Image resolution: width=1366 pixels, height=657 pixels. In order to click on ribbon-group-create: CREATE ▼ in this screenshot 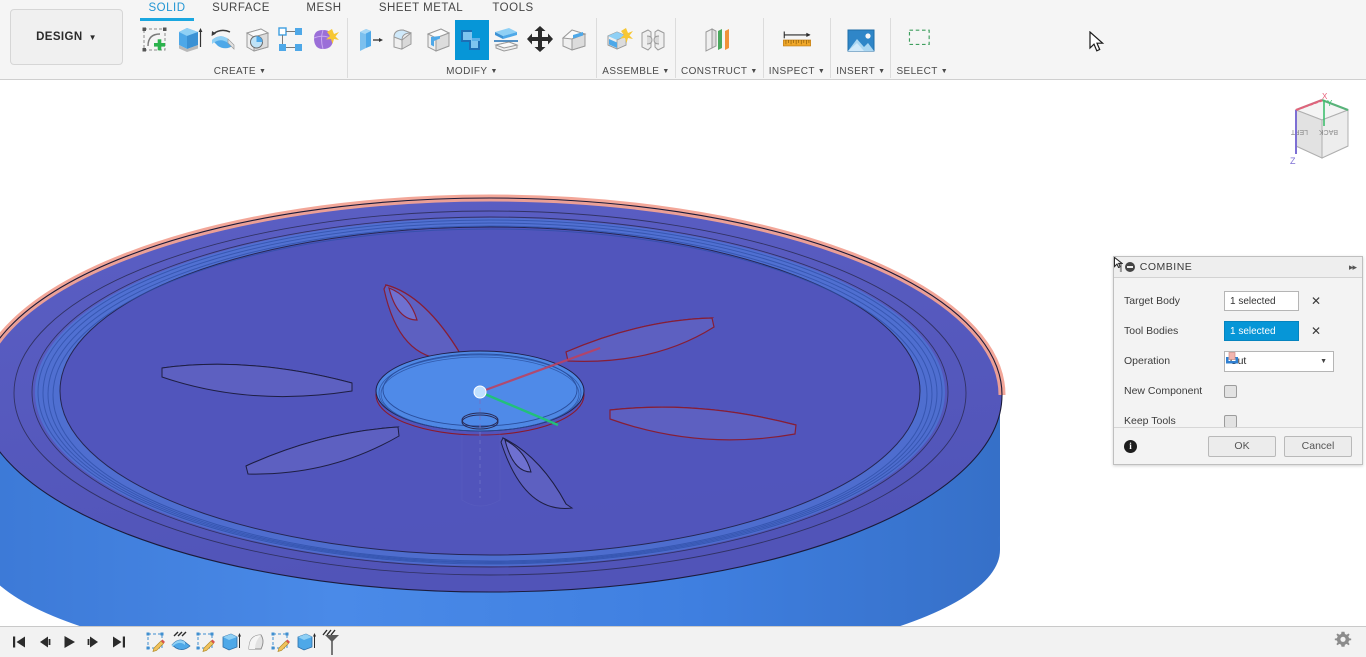, I will do `click(240, 48)`.